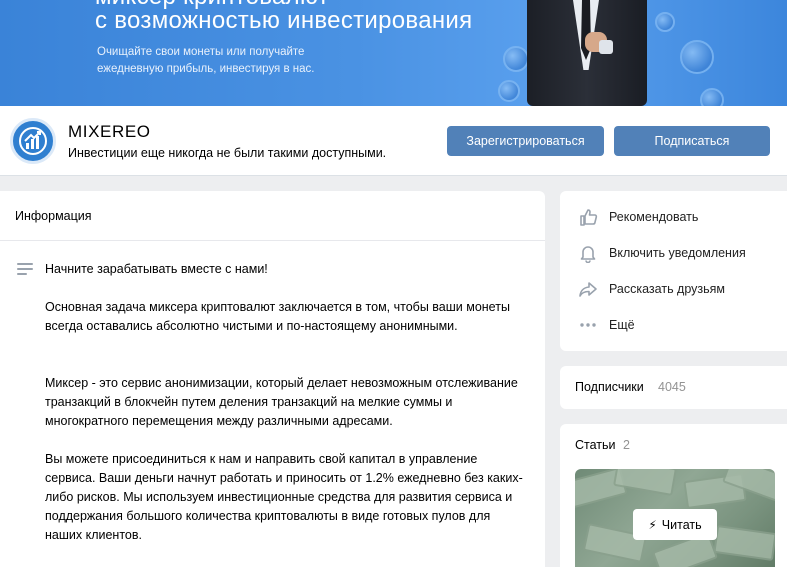 The width and height of the screenshot is (787, 567). What do you see at coordinates (626, 445) in the screenshot?
I see `articles-count: 2` at bounding box center [626, 445].